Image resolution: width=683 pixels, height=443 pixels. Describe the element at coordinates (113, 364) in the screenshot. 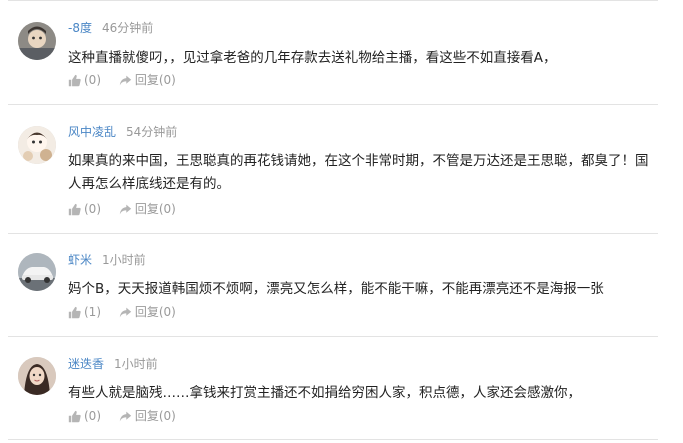

I see `comment-meta: 迷迭香 1小时前` at that location.